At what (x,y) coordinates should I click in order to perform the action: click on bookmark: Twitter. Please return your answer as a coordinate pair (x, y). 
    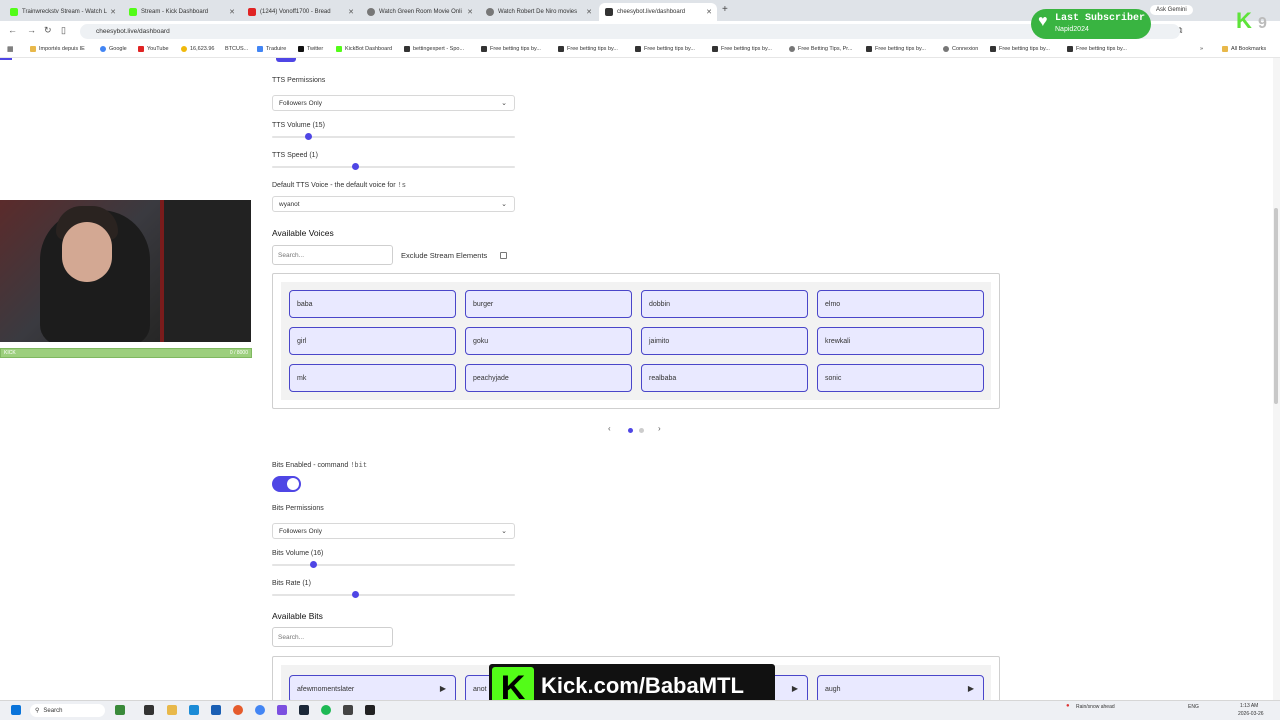
    Looking at the image, I should click on (310, 49).